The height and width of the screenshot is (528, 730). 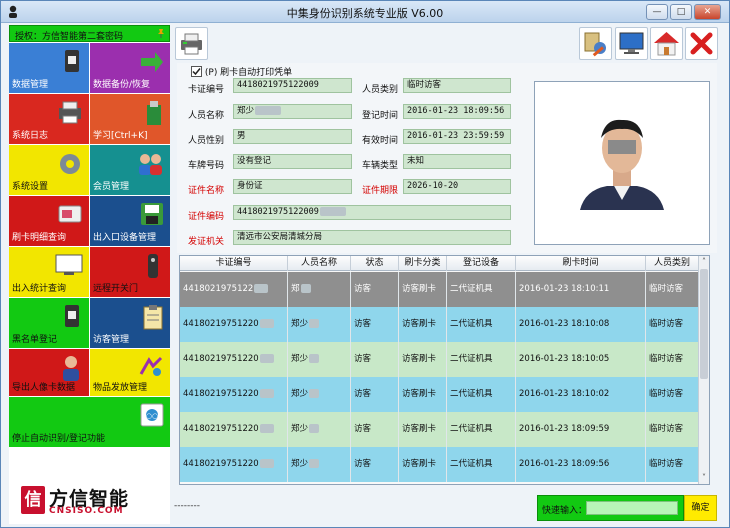 What do you see at coordinates (704, 261) in the screenshot?
I see `scroll-up-icon: ˄` at bounding box center [704, 261].